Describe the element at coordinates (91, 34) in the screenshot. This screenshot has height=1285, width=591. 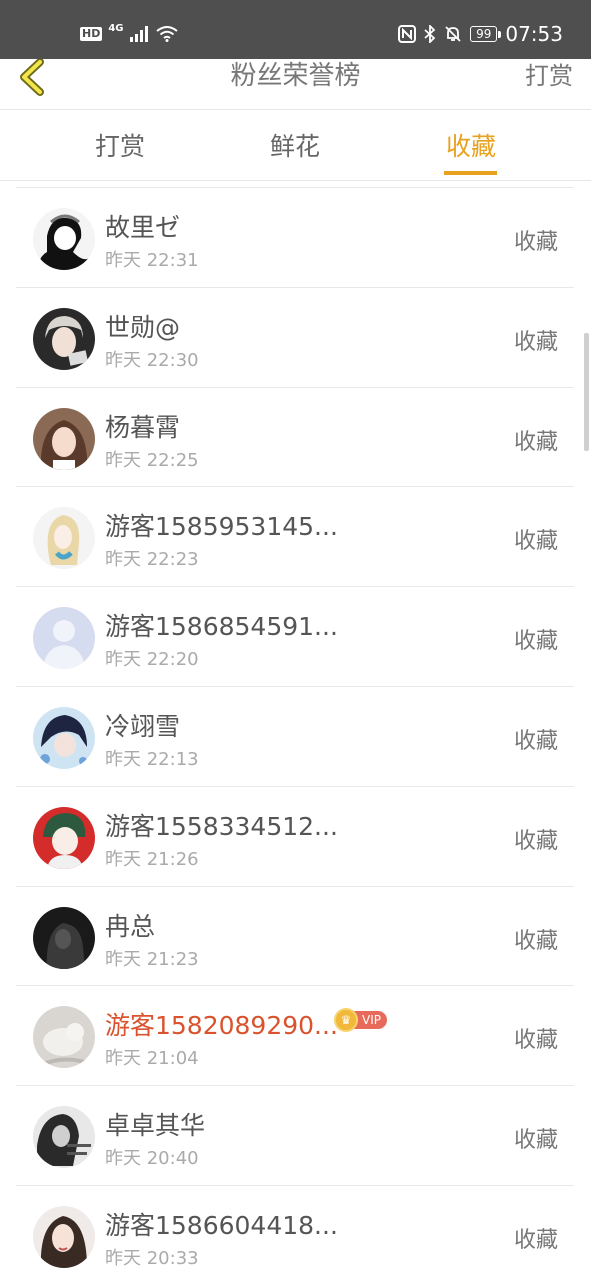
I see `hd-icon: HD` at that location.